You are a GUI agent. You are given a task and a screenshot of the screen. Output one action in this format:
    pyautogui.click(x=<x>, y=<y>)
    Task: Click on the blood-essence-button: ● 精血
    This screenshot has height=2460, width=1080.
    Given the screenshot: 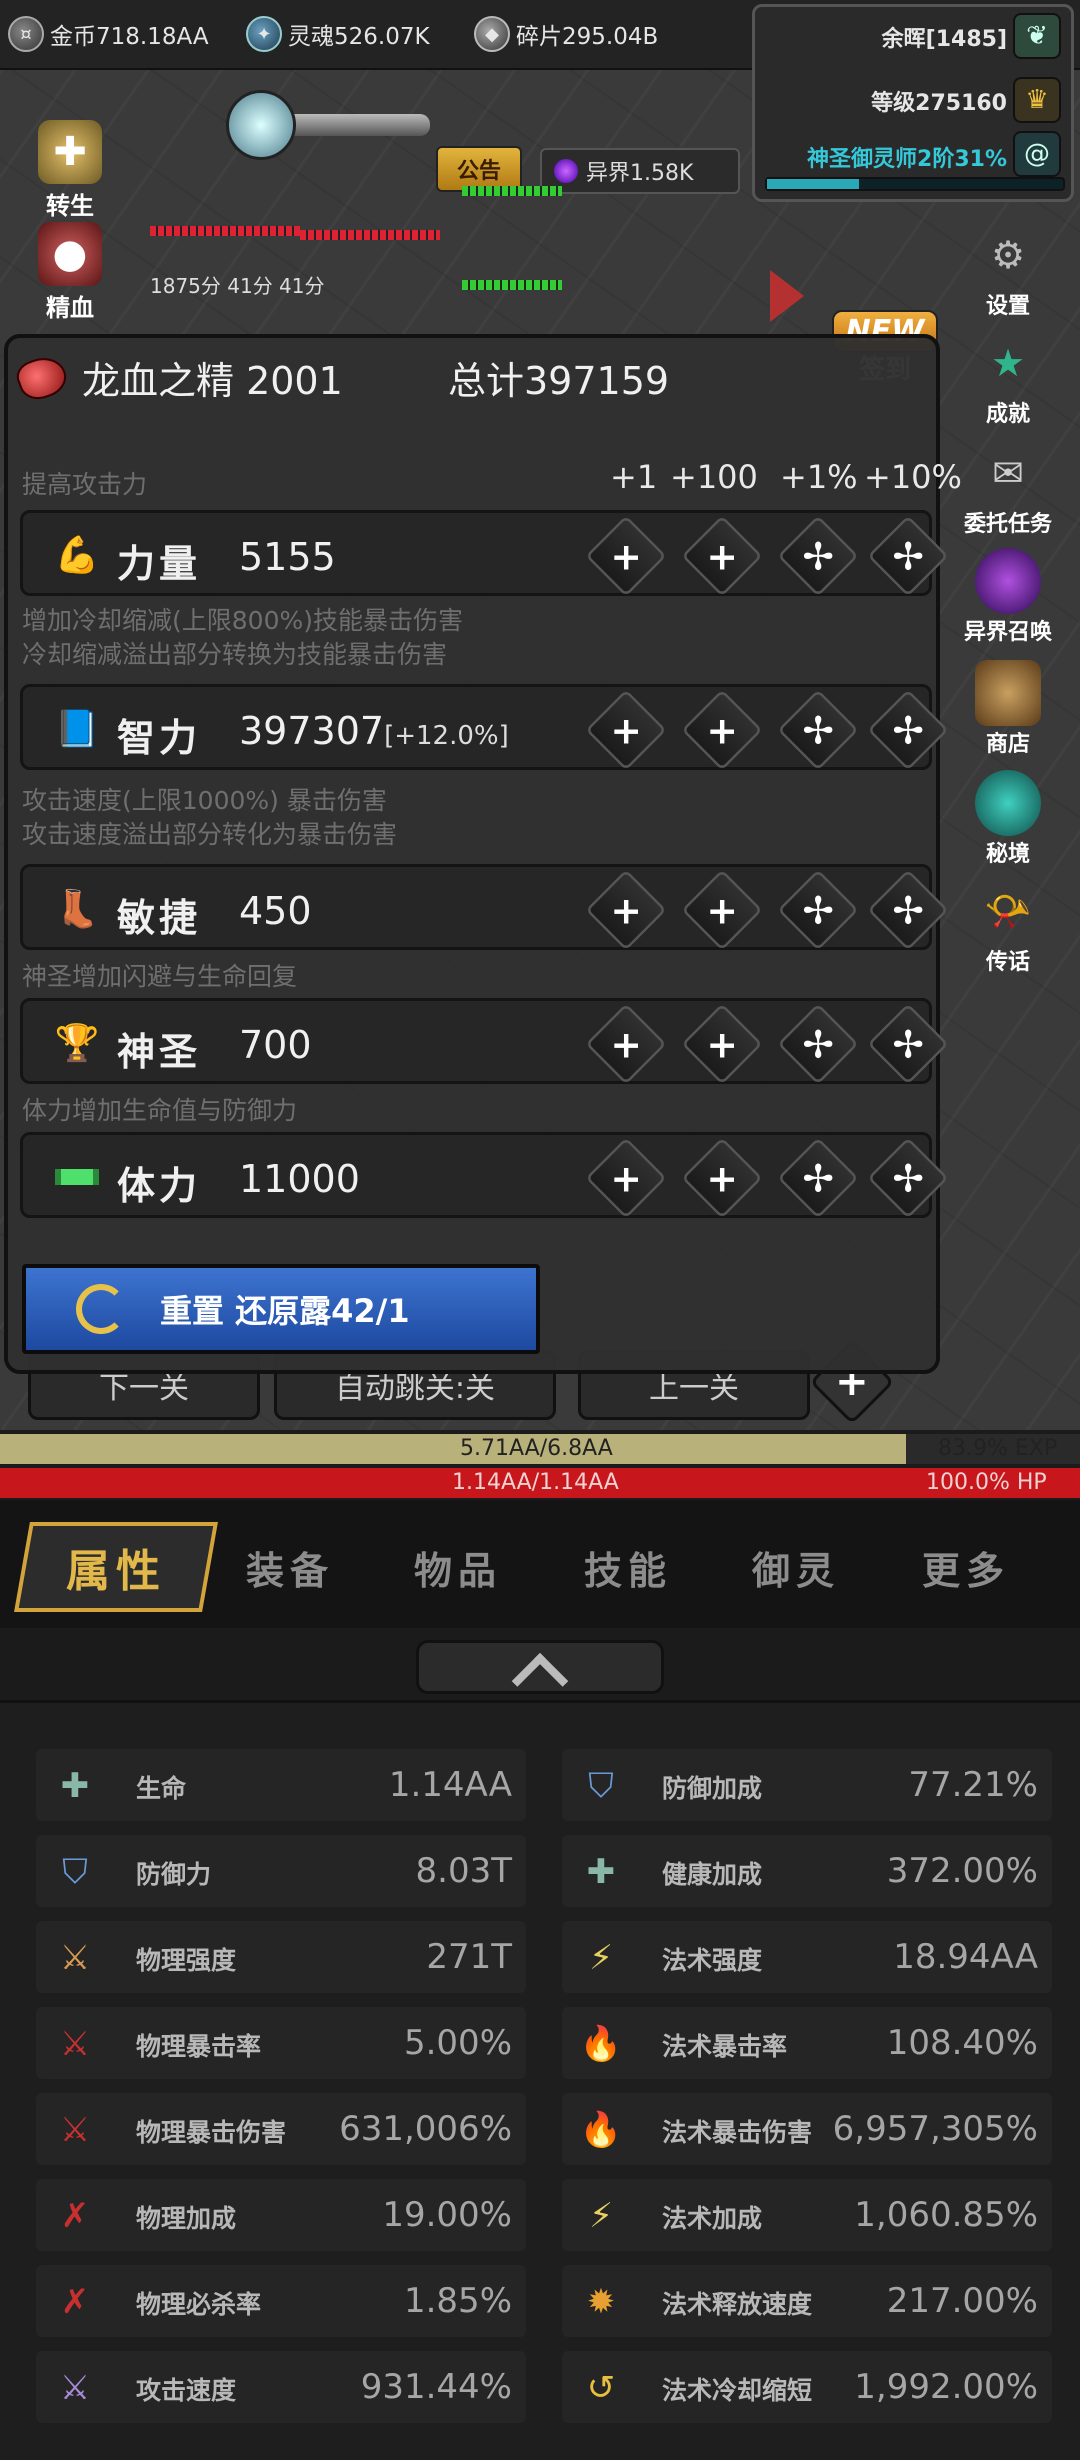 What is the action you would take?
    pyautogui.click(x=70, y=272)
    